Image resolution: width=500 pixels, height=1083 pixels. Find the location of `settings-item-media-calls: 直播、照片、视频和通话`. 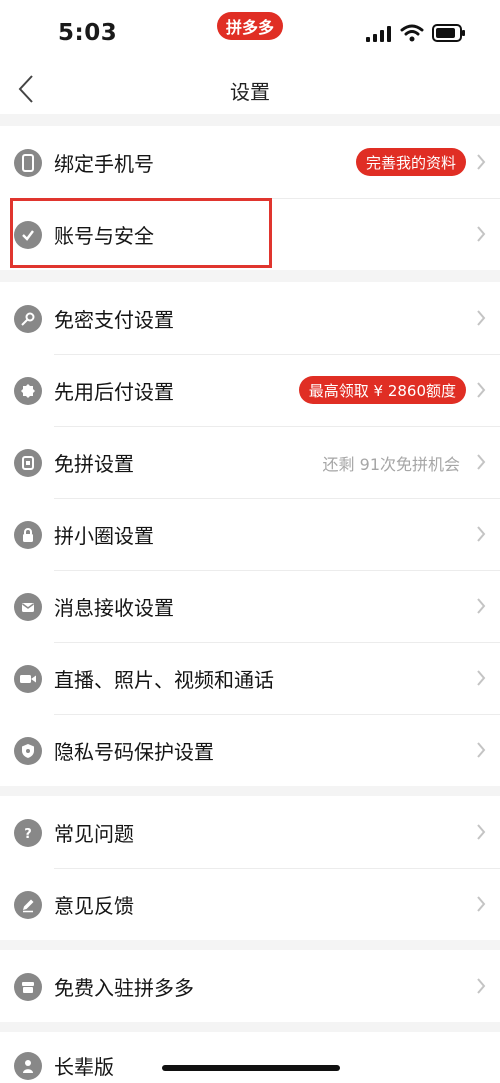

settings-item-media-calls: 直播、照片、视频和通话 is located at coordinates (250, 678).